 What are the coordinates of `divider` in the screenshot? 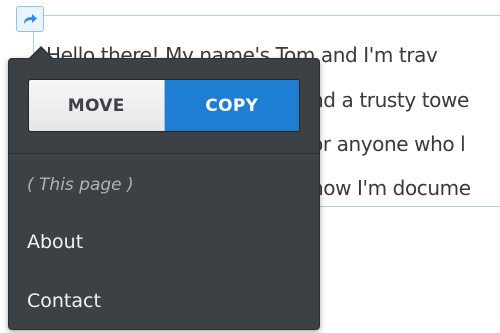 It's located at (164, 153).